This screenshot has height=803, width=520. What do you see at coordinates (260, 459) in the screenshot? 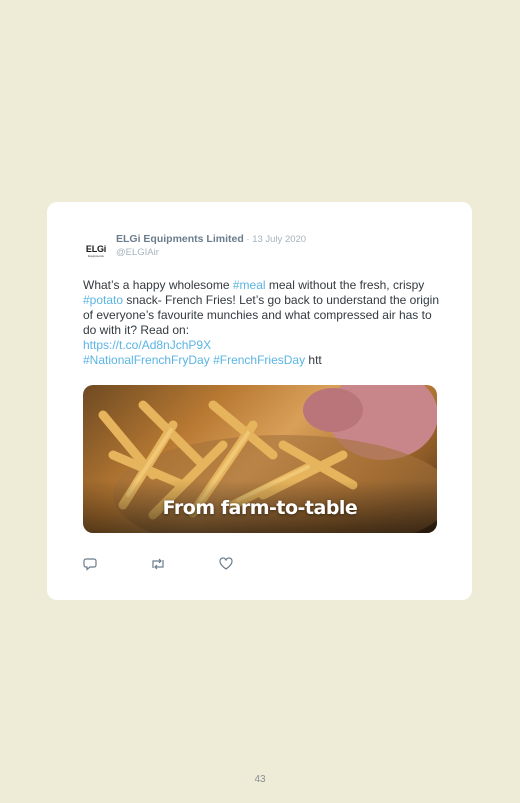
I see `tweet-media-image: From farm-to-table` at bounding box center [260, 459].